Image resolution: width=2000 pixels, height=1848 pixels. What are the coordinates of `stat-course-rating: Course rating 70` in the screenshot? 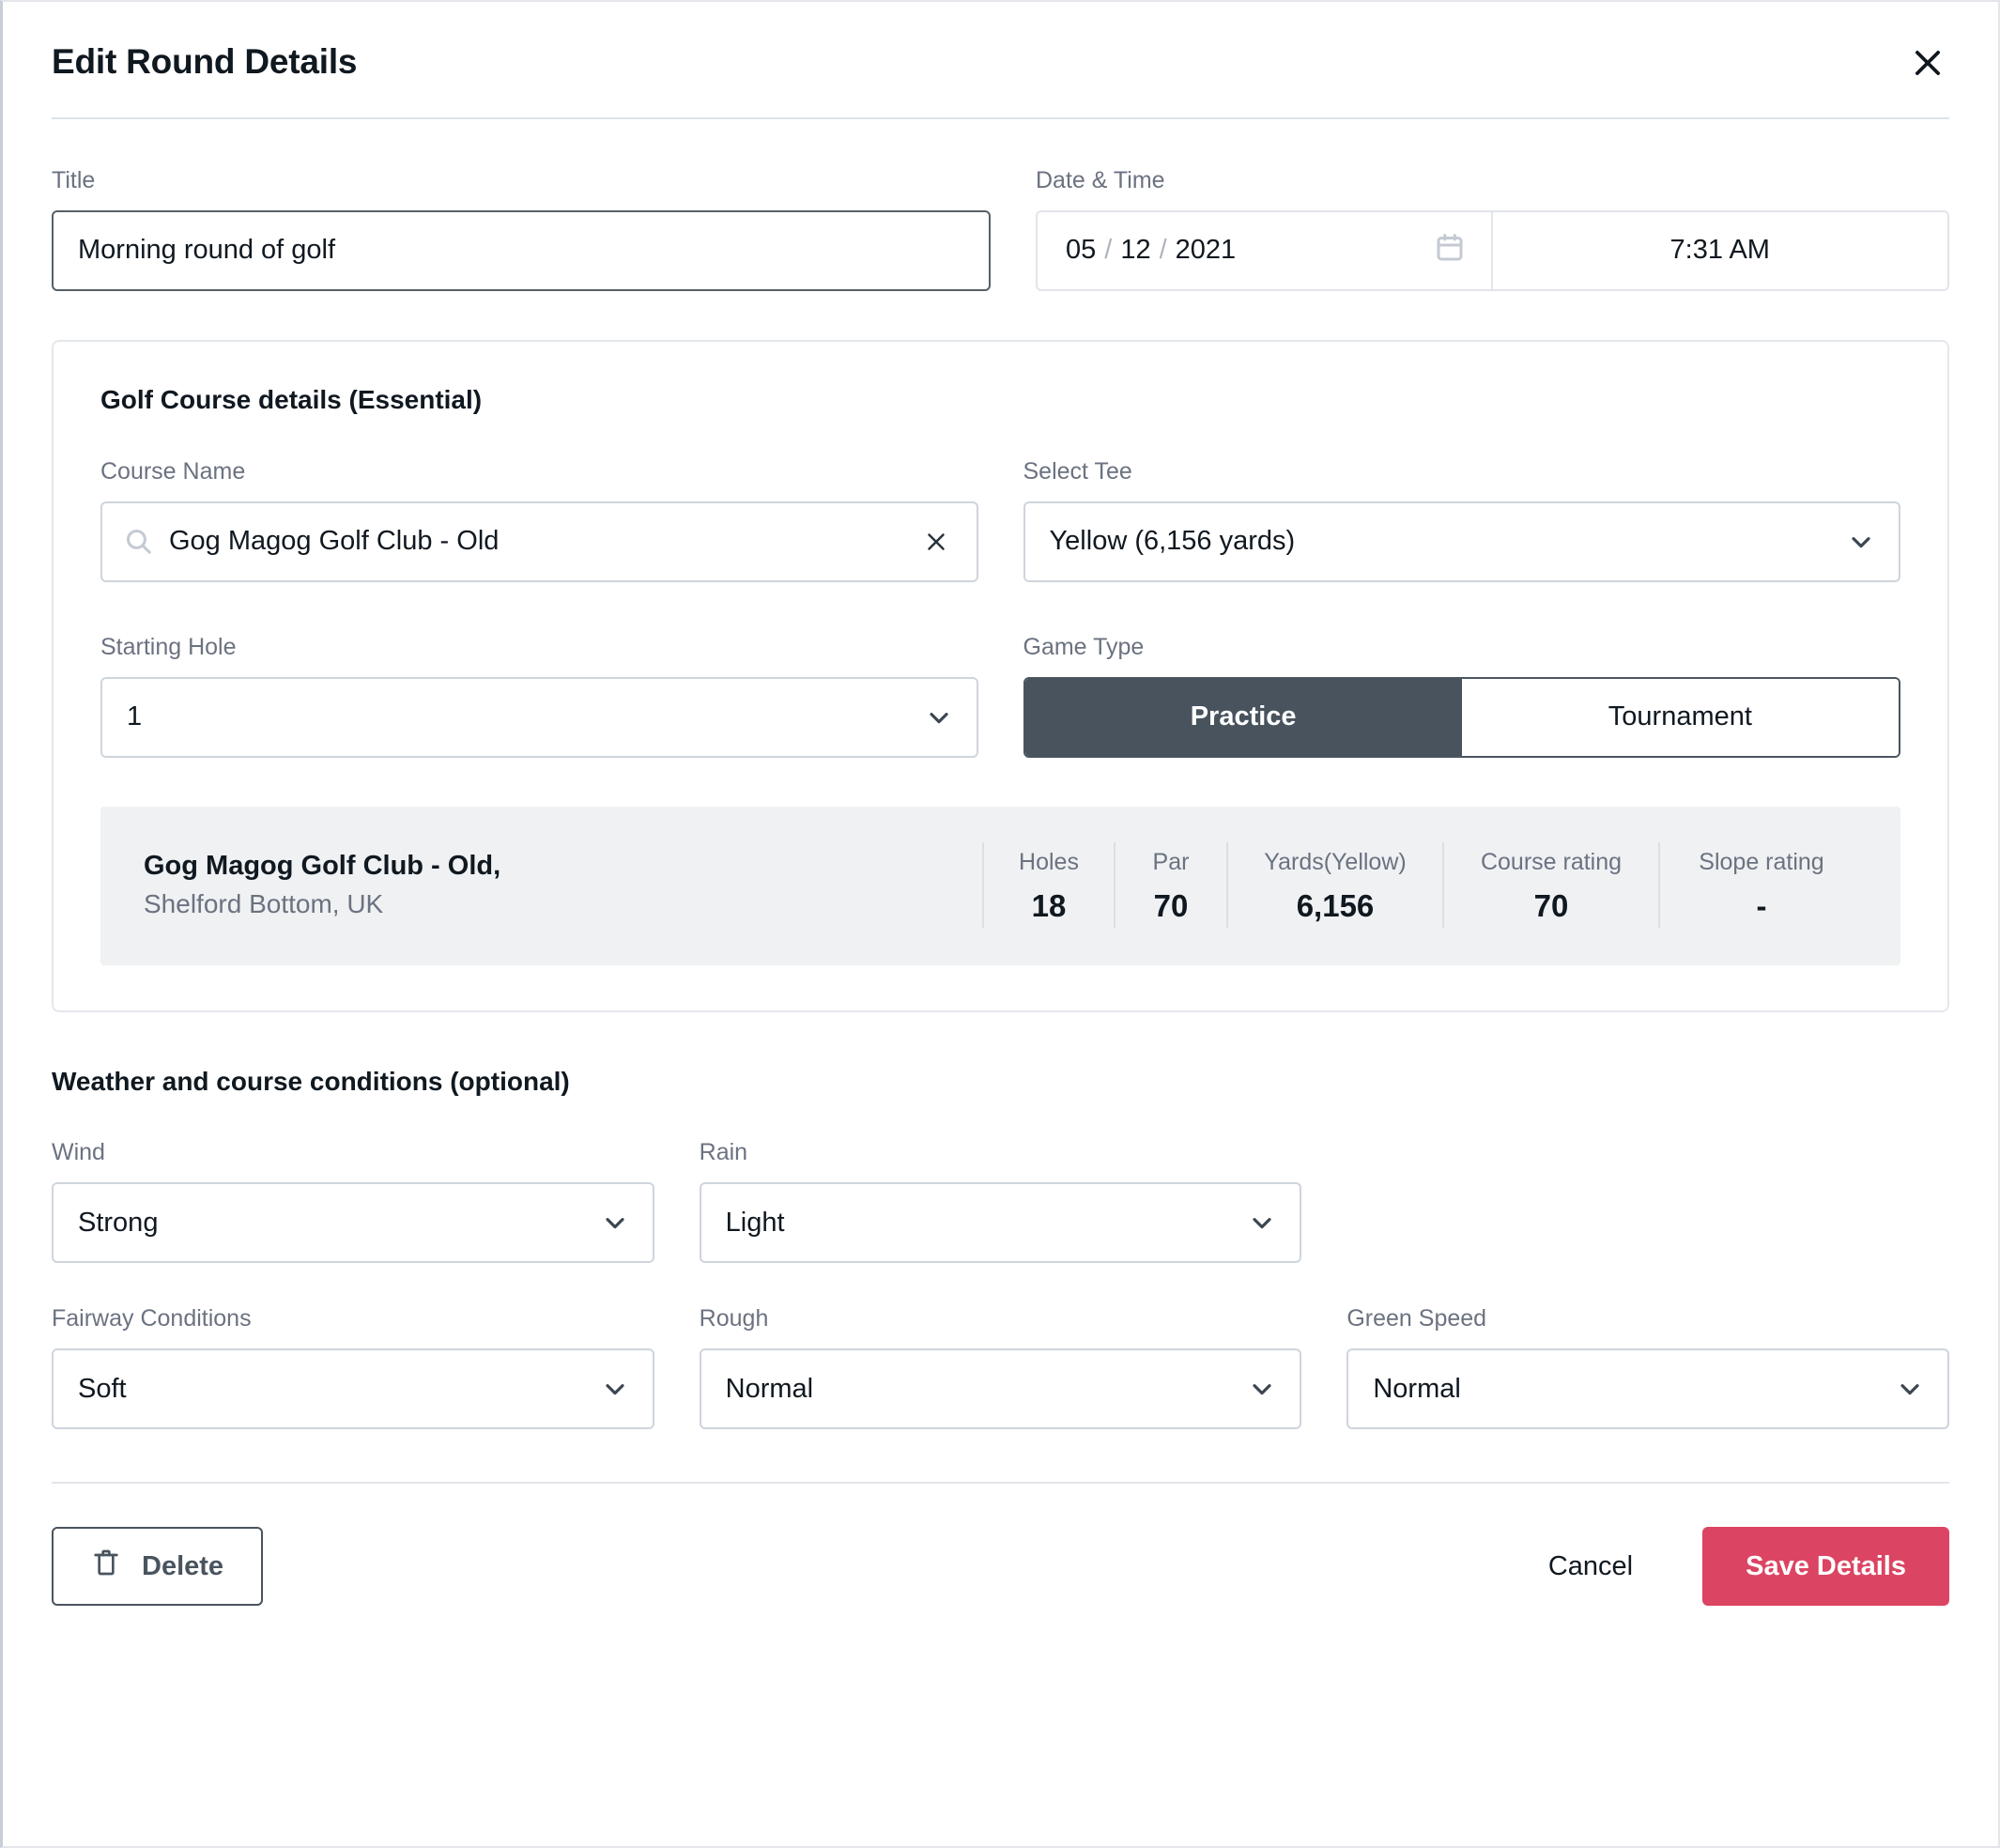 It's located at (1550, 885).